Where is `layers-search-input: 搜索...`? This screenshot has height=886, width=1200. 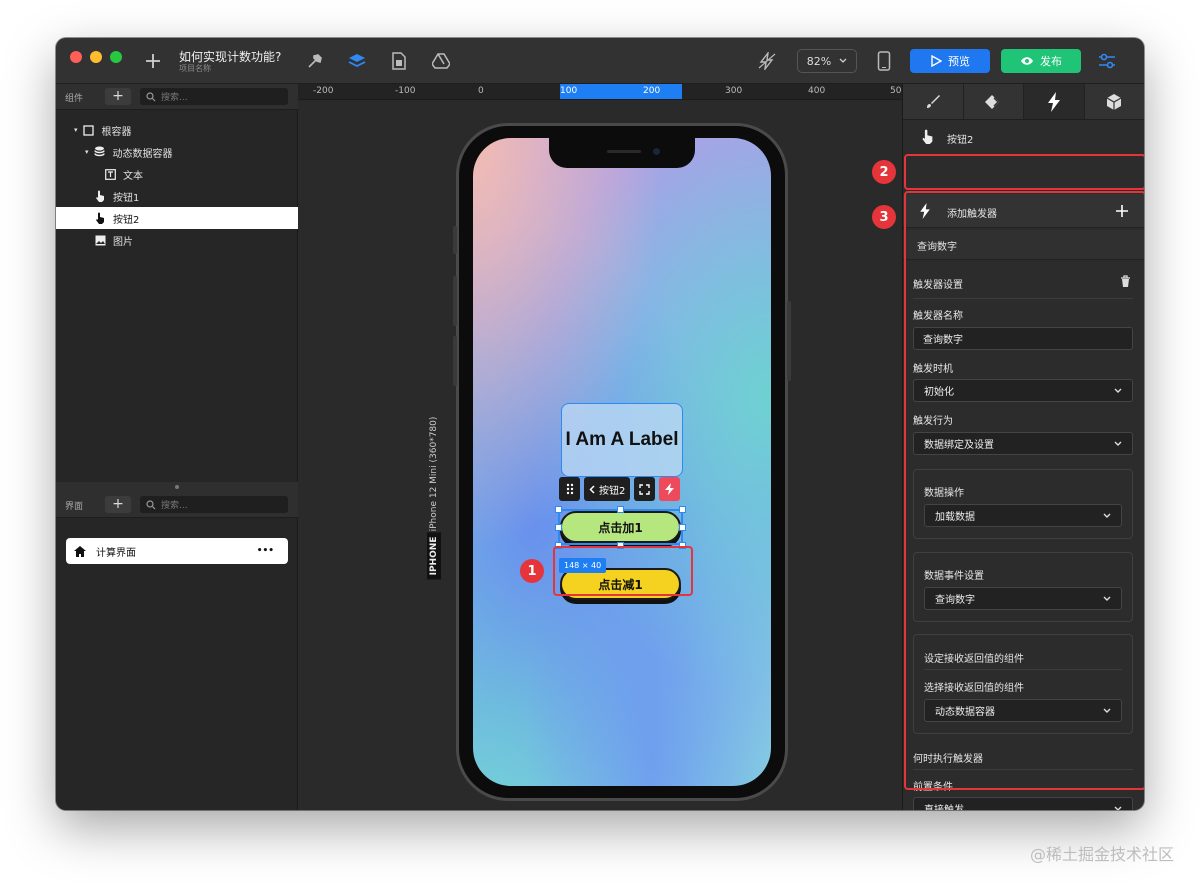 layers-search-input: 搜索... is located at coordinates (214, 96).